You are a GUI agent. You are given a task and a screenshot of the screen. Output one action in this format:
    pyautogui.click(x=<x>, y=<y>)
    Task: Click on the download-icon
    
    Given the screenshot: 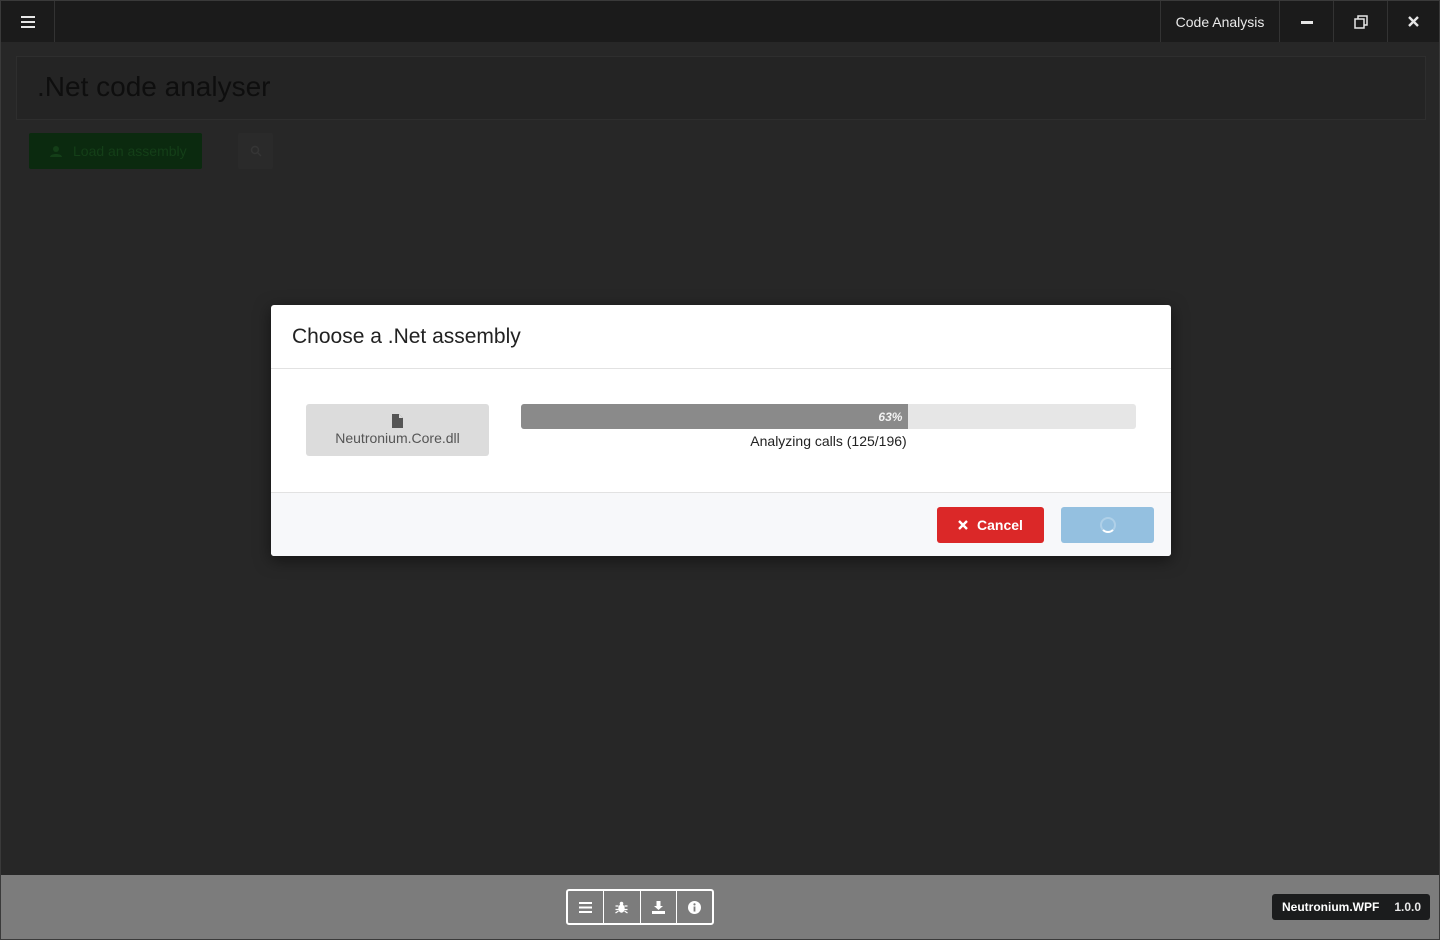 What is the action you would take?
    pyautogui.click(x=658, y=907)
    